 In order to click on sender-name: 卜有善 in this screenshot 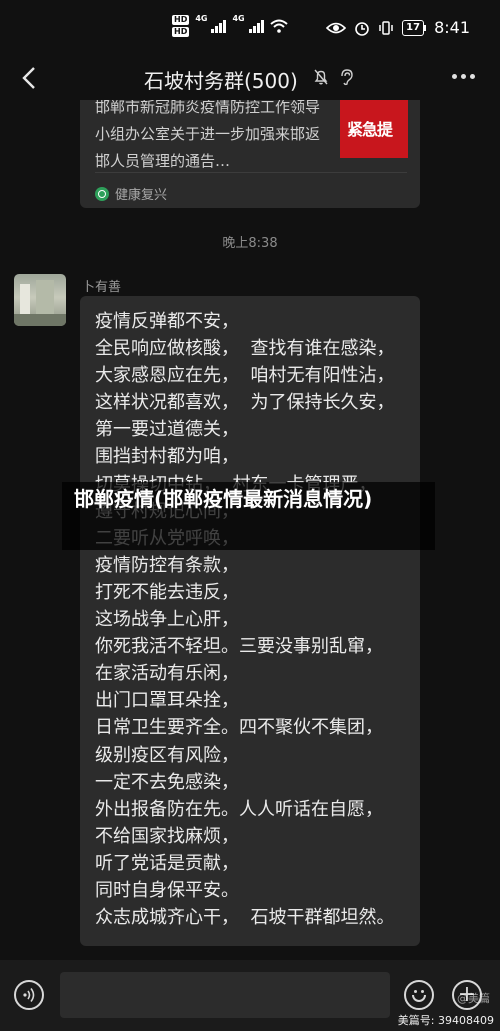, I will do `click(102, 287)`.